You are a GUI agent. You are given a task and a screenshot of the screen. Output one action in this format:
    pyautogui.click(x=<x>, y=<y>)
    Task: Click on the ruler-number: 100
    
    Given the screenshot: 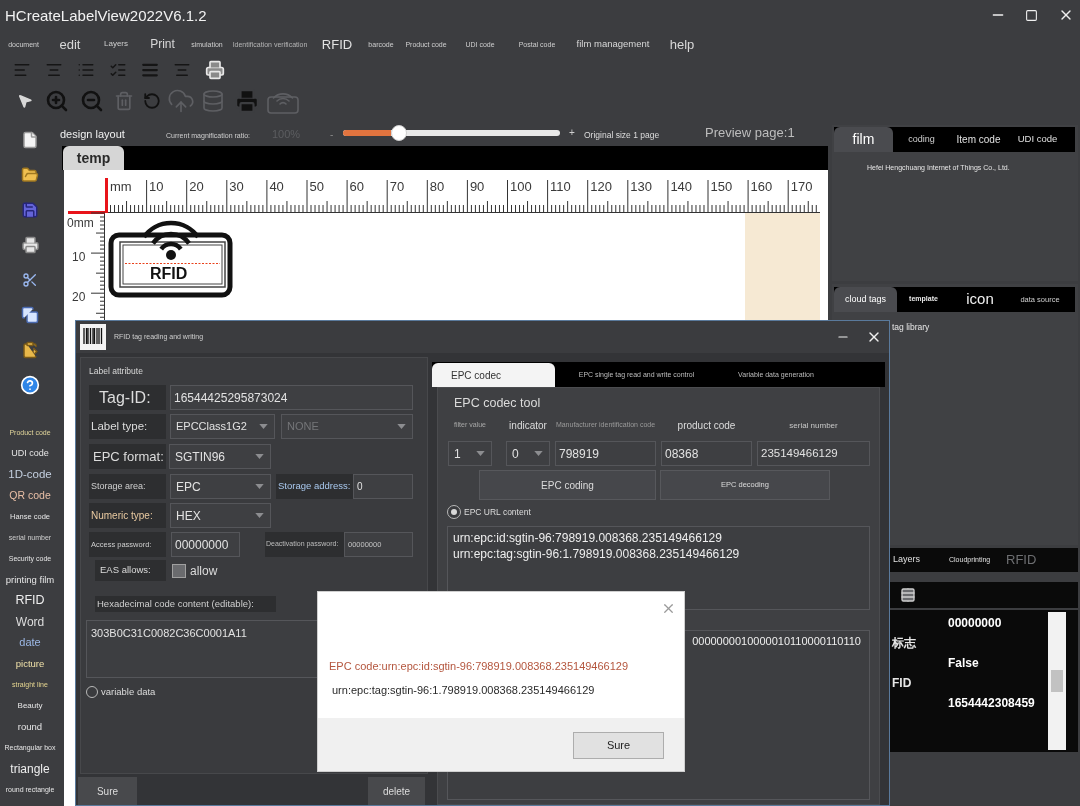 What is the action you would take?
    pyautogui.click(x=521, y=186)
    